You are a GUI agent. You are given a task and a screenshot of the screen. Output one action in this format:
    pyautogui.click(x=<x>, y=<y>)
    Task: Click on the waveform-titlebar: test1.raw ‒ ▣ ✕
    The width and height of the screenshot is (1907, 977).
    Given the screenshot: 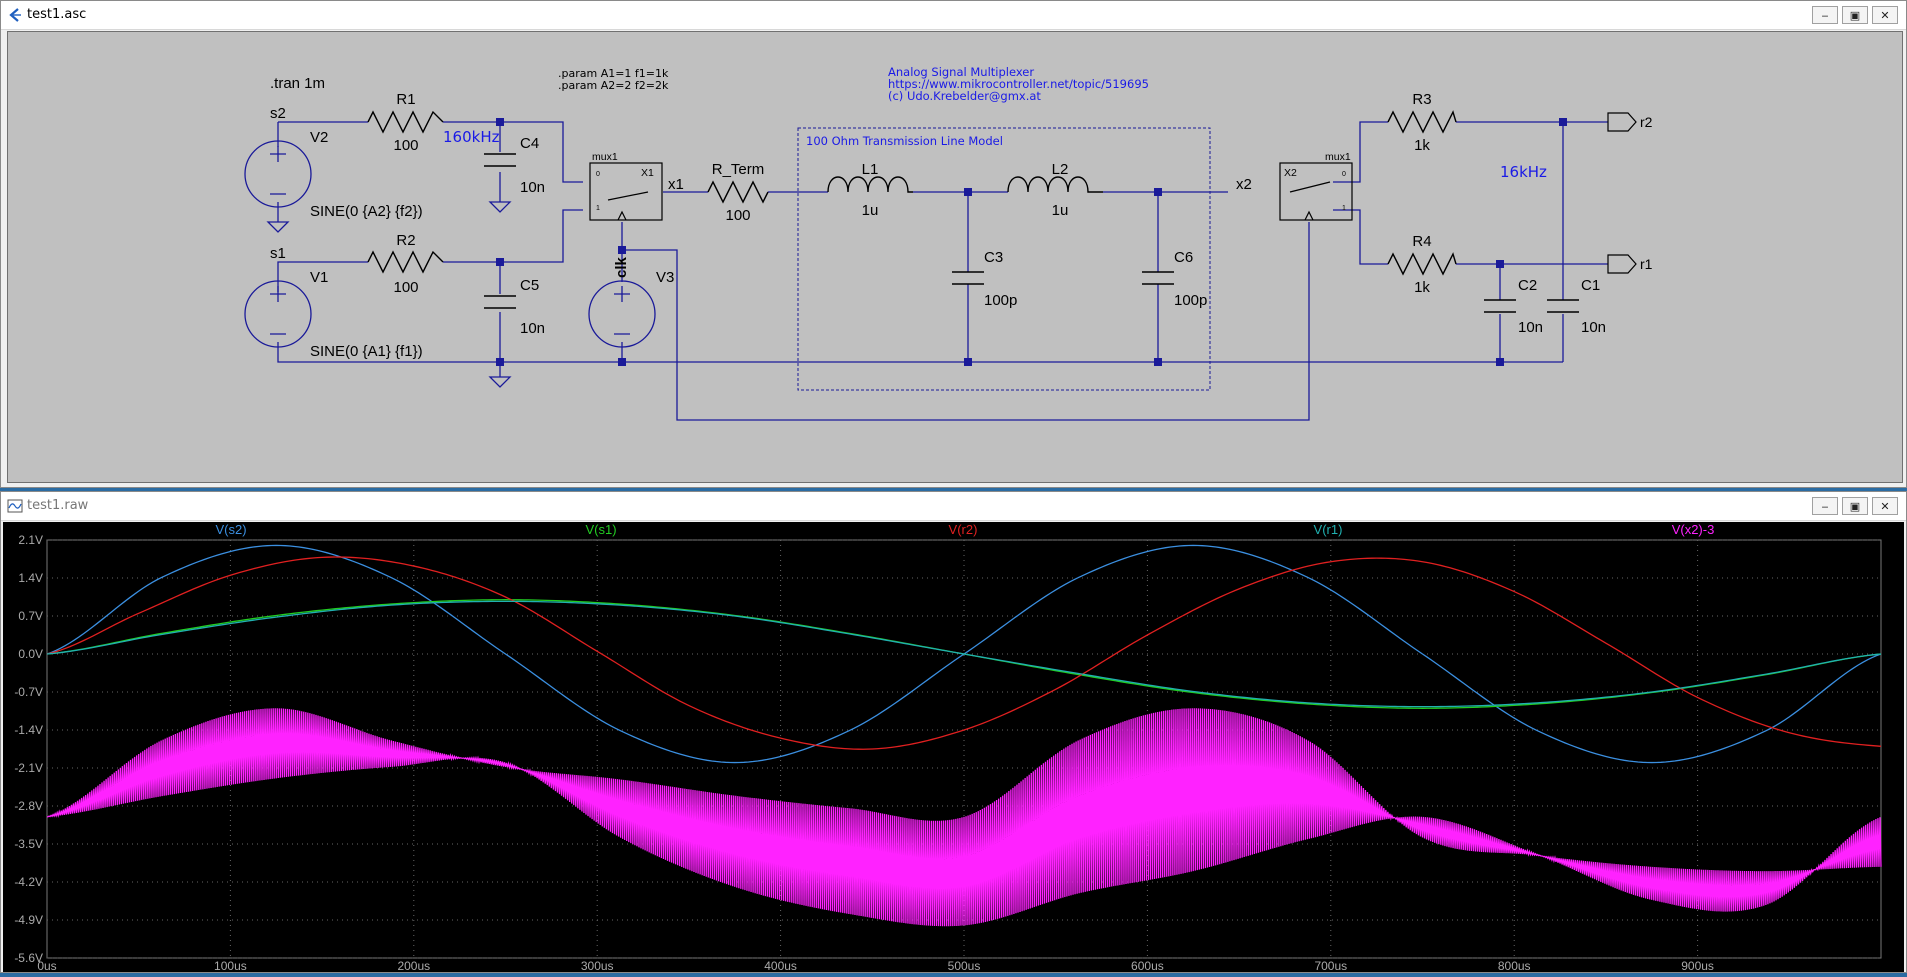 What is the action you would take?
    pyautogui.click(x=953, y=506)
    